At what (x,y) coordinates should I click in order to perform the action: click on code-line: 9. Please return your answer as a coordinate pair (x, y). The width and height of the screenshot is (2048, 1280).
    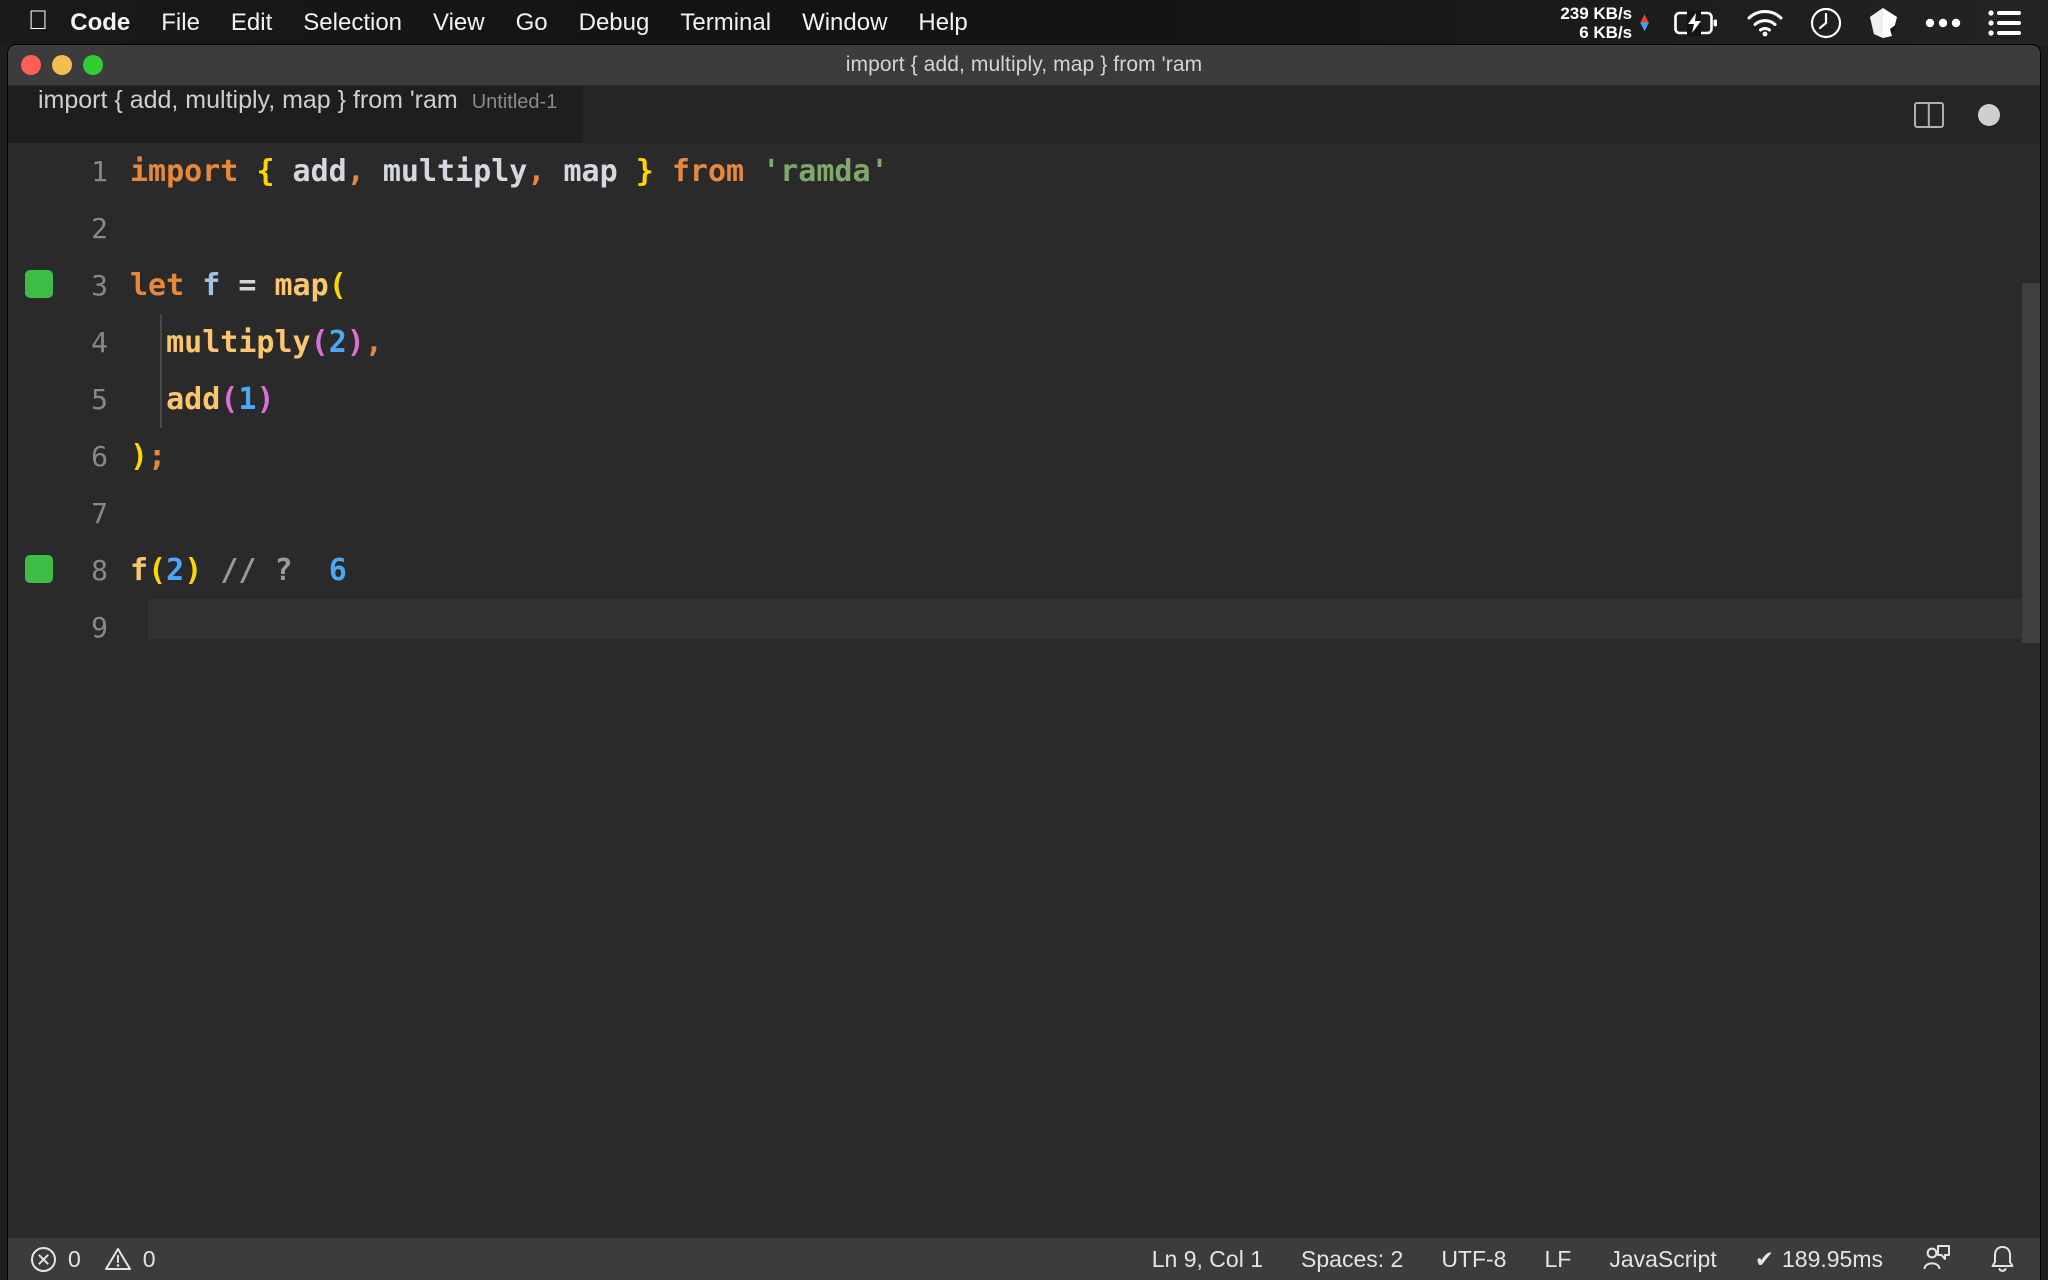
    Looking at the image, I should click on (1024, 627).